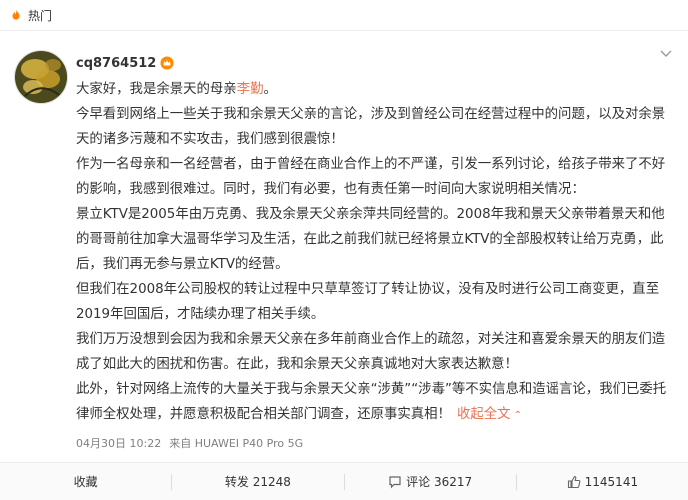 This screenshot has width=688, height=500. What do you see at coordinates (257, 481) in the screenshot?
I see `repost-button: 转发 21248` at bounding box center [257, 481].